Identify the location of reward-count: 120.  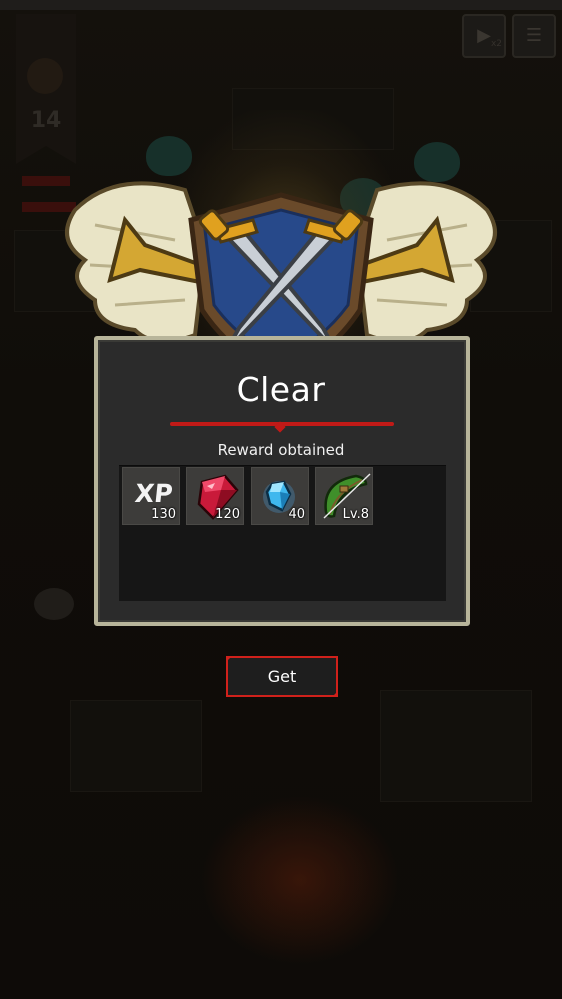
(227, 514).